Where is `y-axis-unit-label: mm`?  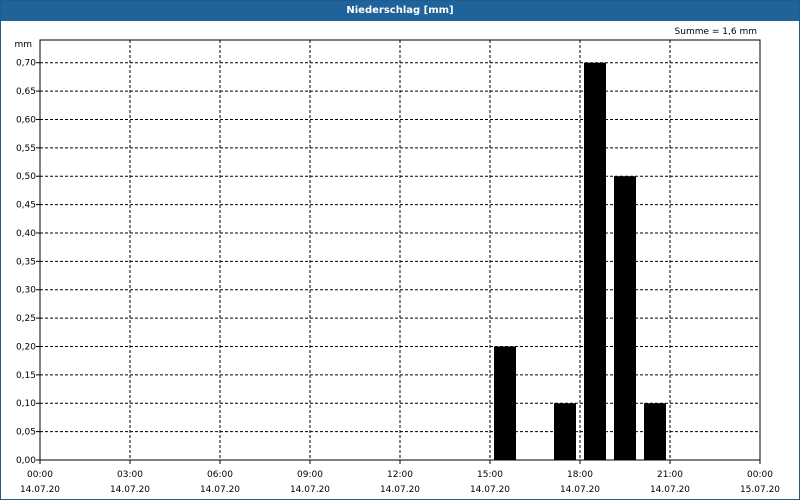 y-axis-unit-label: mm is located at coordinates (23, 45).